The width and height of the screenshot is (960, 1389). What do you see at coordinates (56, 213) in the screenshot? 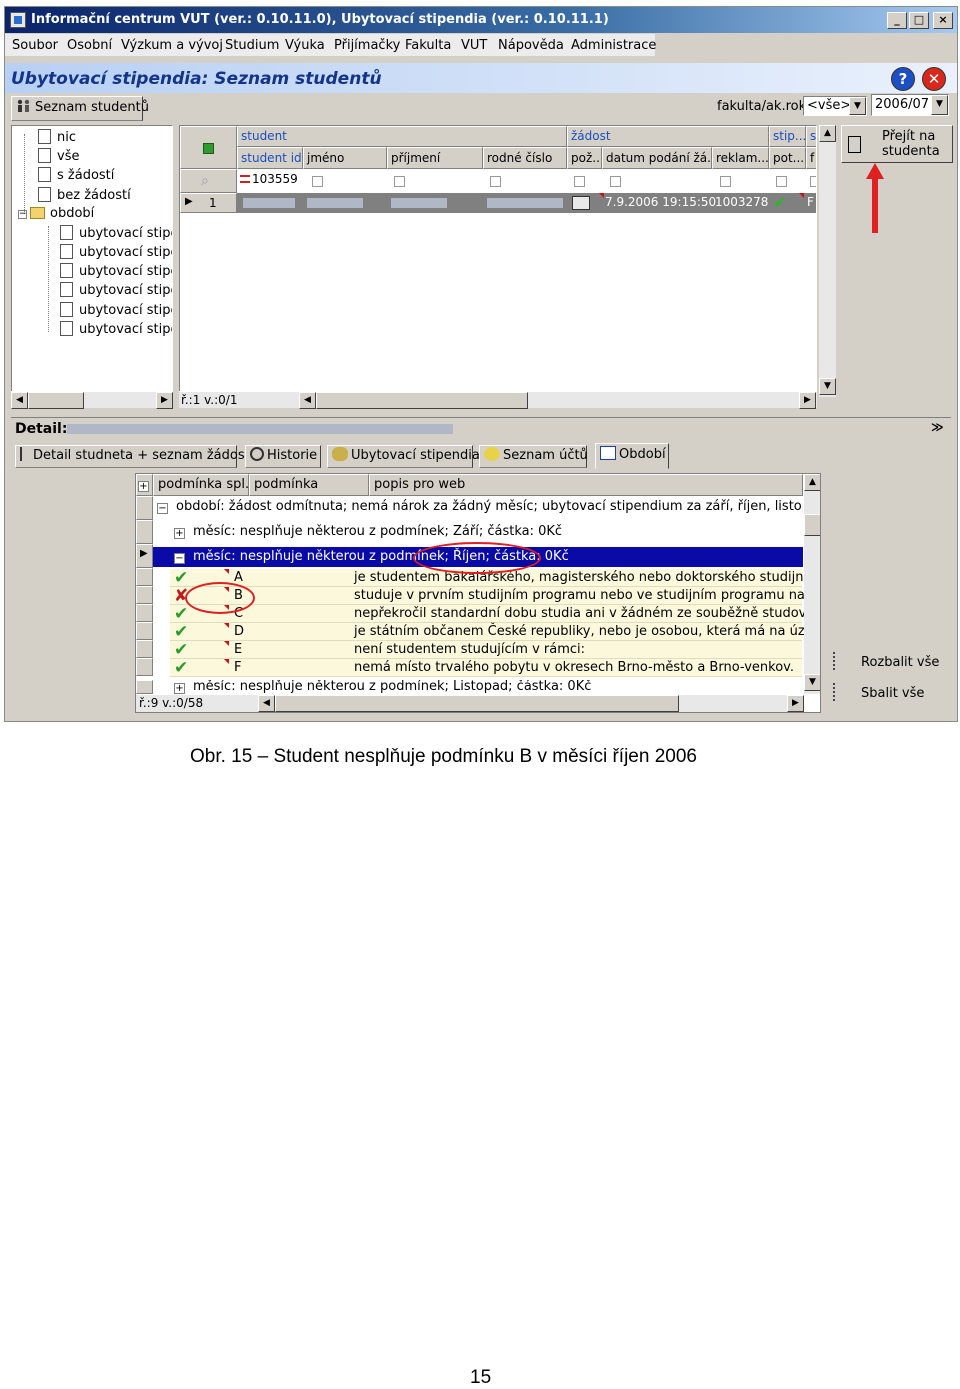
I see `tree-item-obdobi: − období` at bounding box center [56, 213].